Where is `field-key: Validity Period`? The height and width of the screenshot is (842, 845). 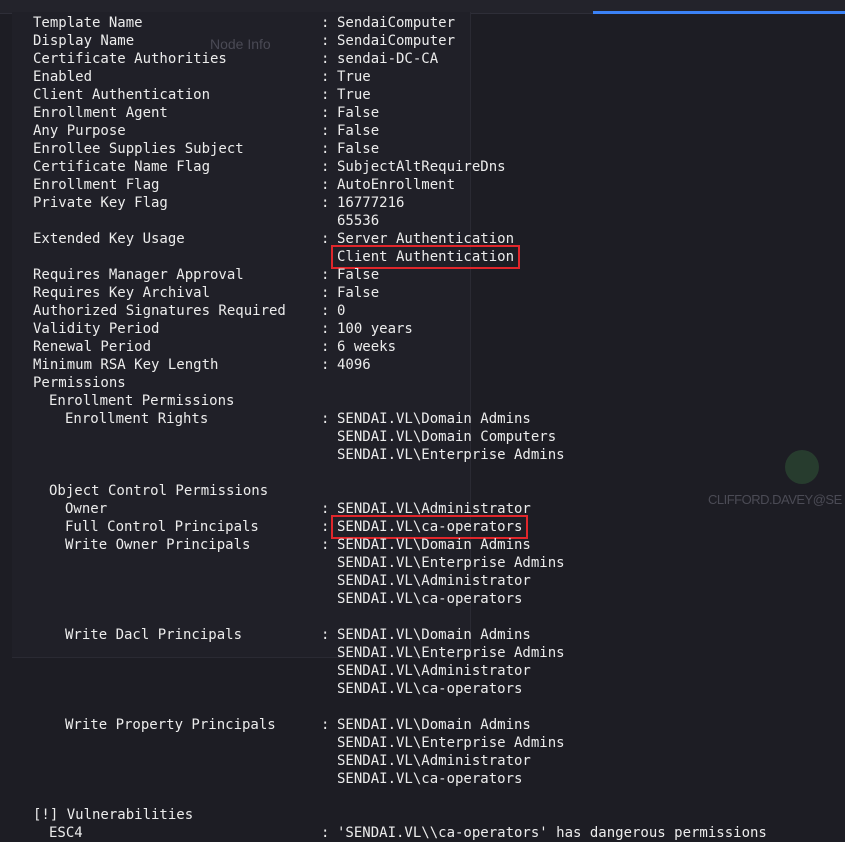 field-key: Validity Period is located at coordinates (96, 329).